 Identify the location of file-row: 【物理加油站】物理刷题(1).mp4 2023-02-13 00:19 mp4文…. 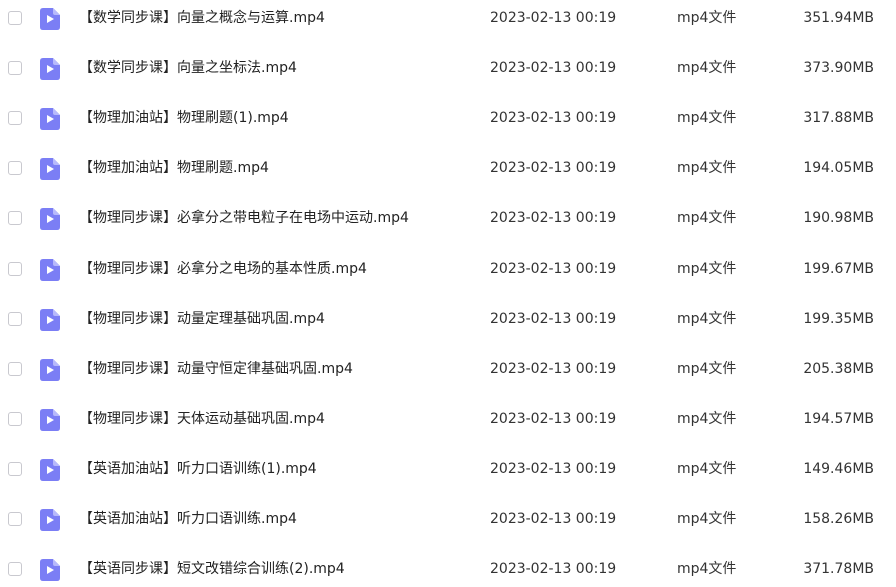
(448, 125).